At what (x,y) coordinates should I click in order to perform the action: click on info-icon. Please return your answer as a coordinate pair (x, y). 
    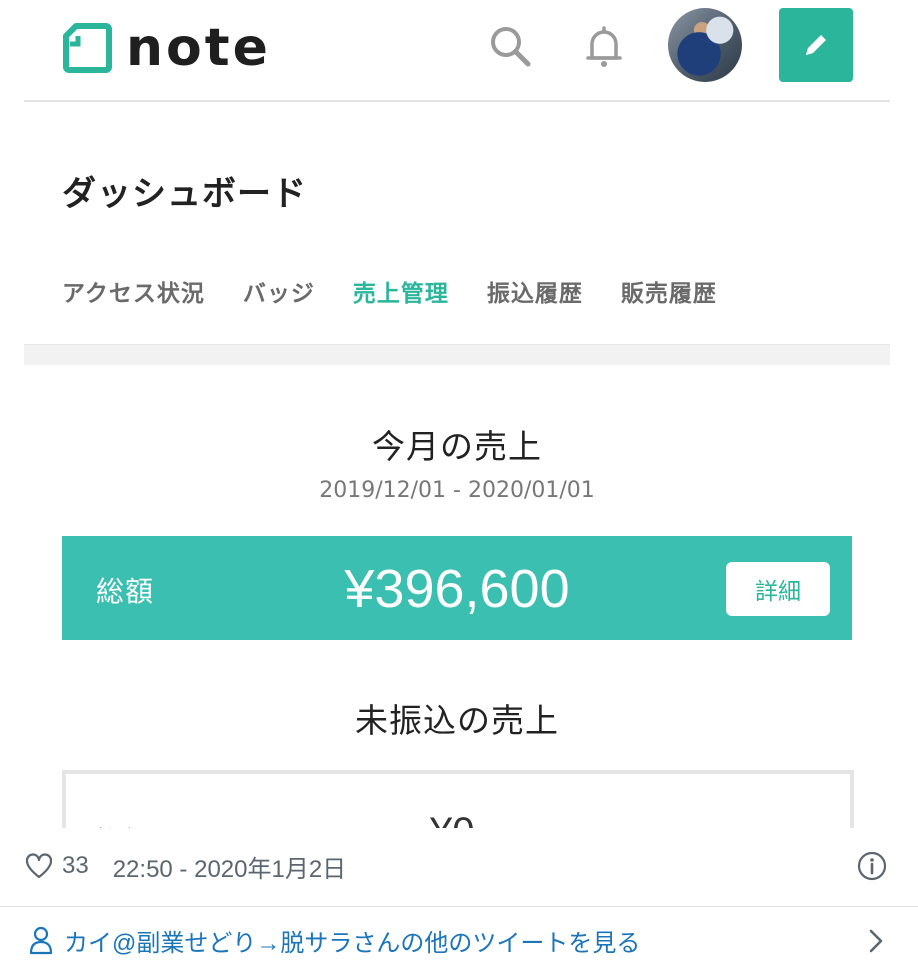
    Looking at the image, I should click on (872, 866).